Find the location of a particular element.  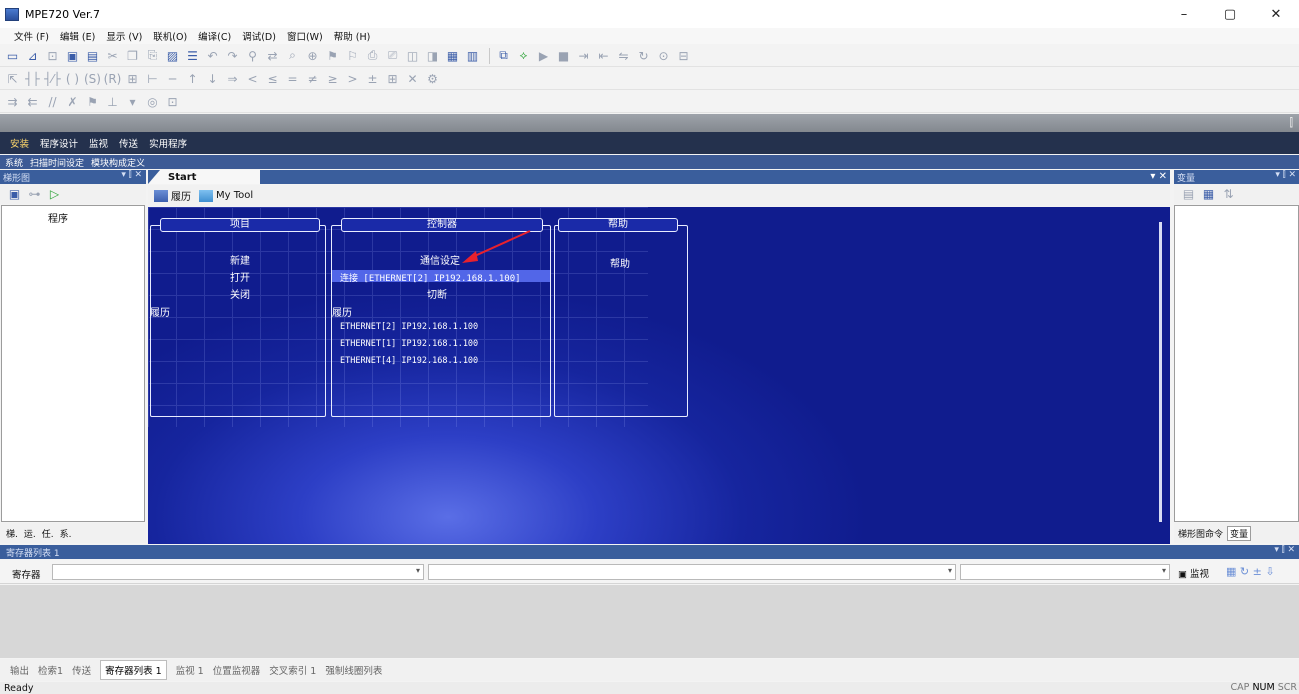

tab-motion: 运. is located at coordinates (30, 533).